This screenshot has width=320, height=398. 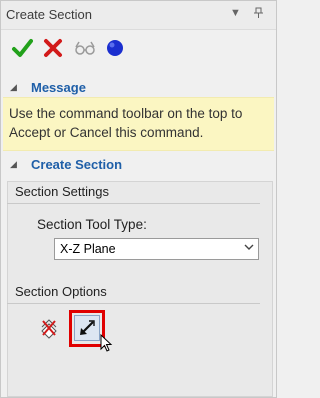 I want to click on panel-title: Create Section, so click(x=49, y=14).